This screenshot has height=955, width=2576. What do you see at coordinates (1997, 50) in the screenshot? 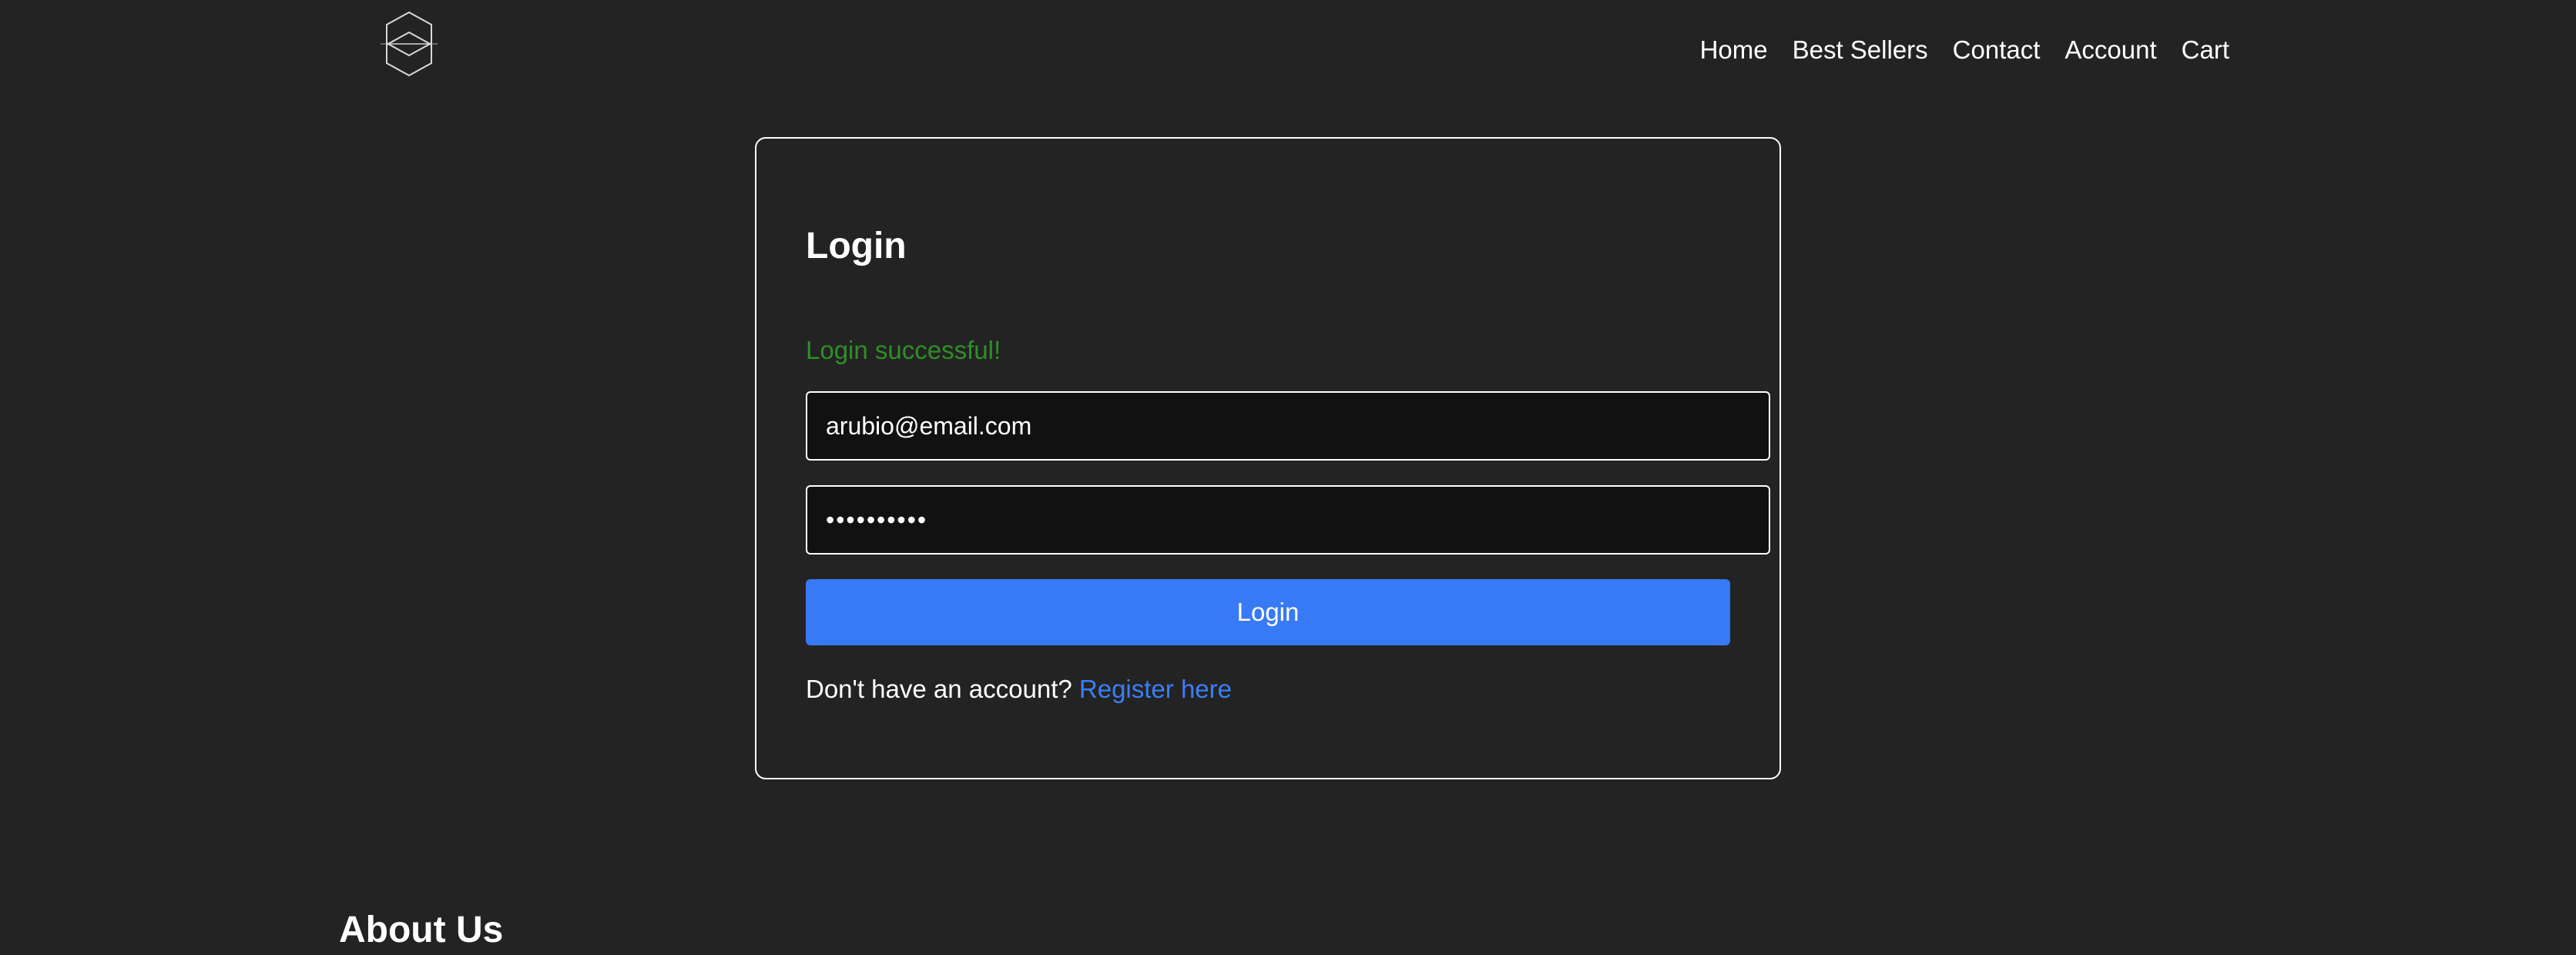
I see `nav-contact-link: Contact` at bounding box center [1997, 50].